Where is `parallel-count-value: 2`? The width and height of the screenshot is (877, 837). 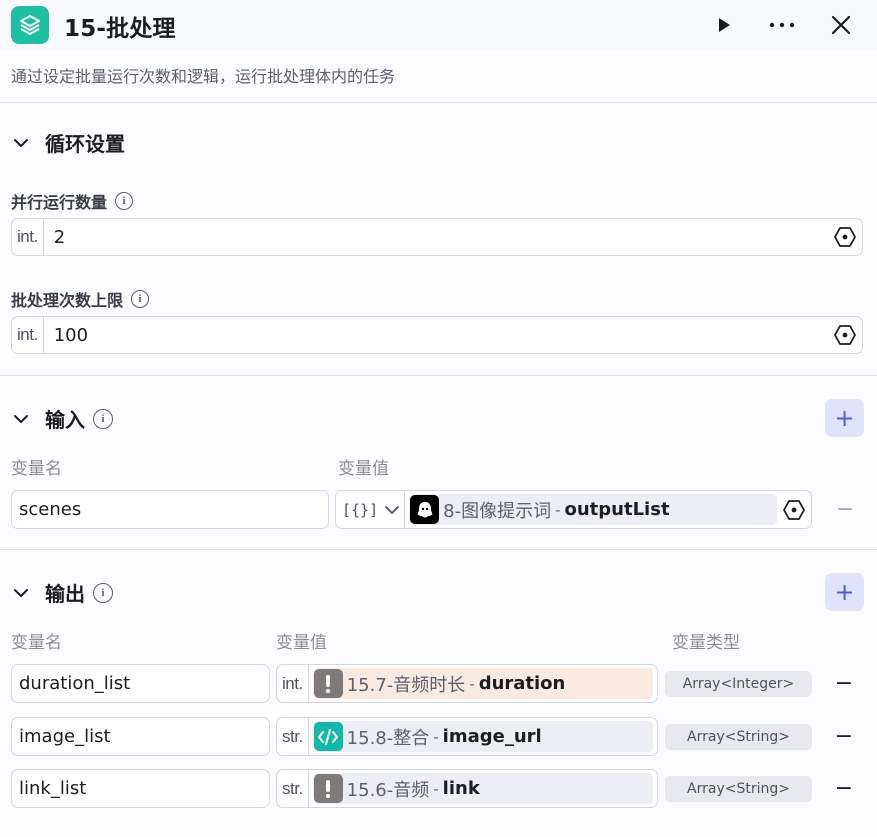
parallel-count-value: 2 is located at coordinates (439, 237).